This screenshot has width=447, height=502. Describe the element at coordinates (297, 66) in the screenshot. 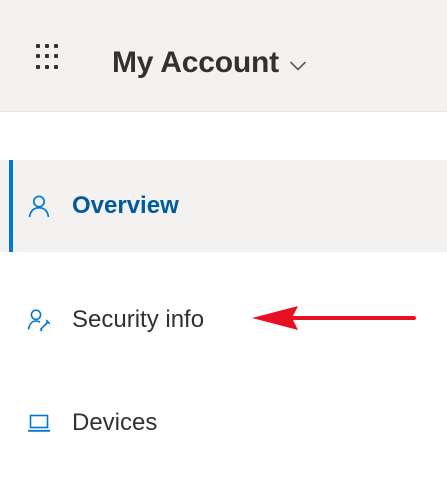

I see `chevron-down-icon` at that location.